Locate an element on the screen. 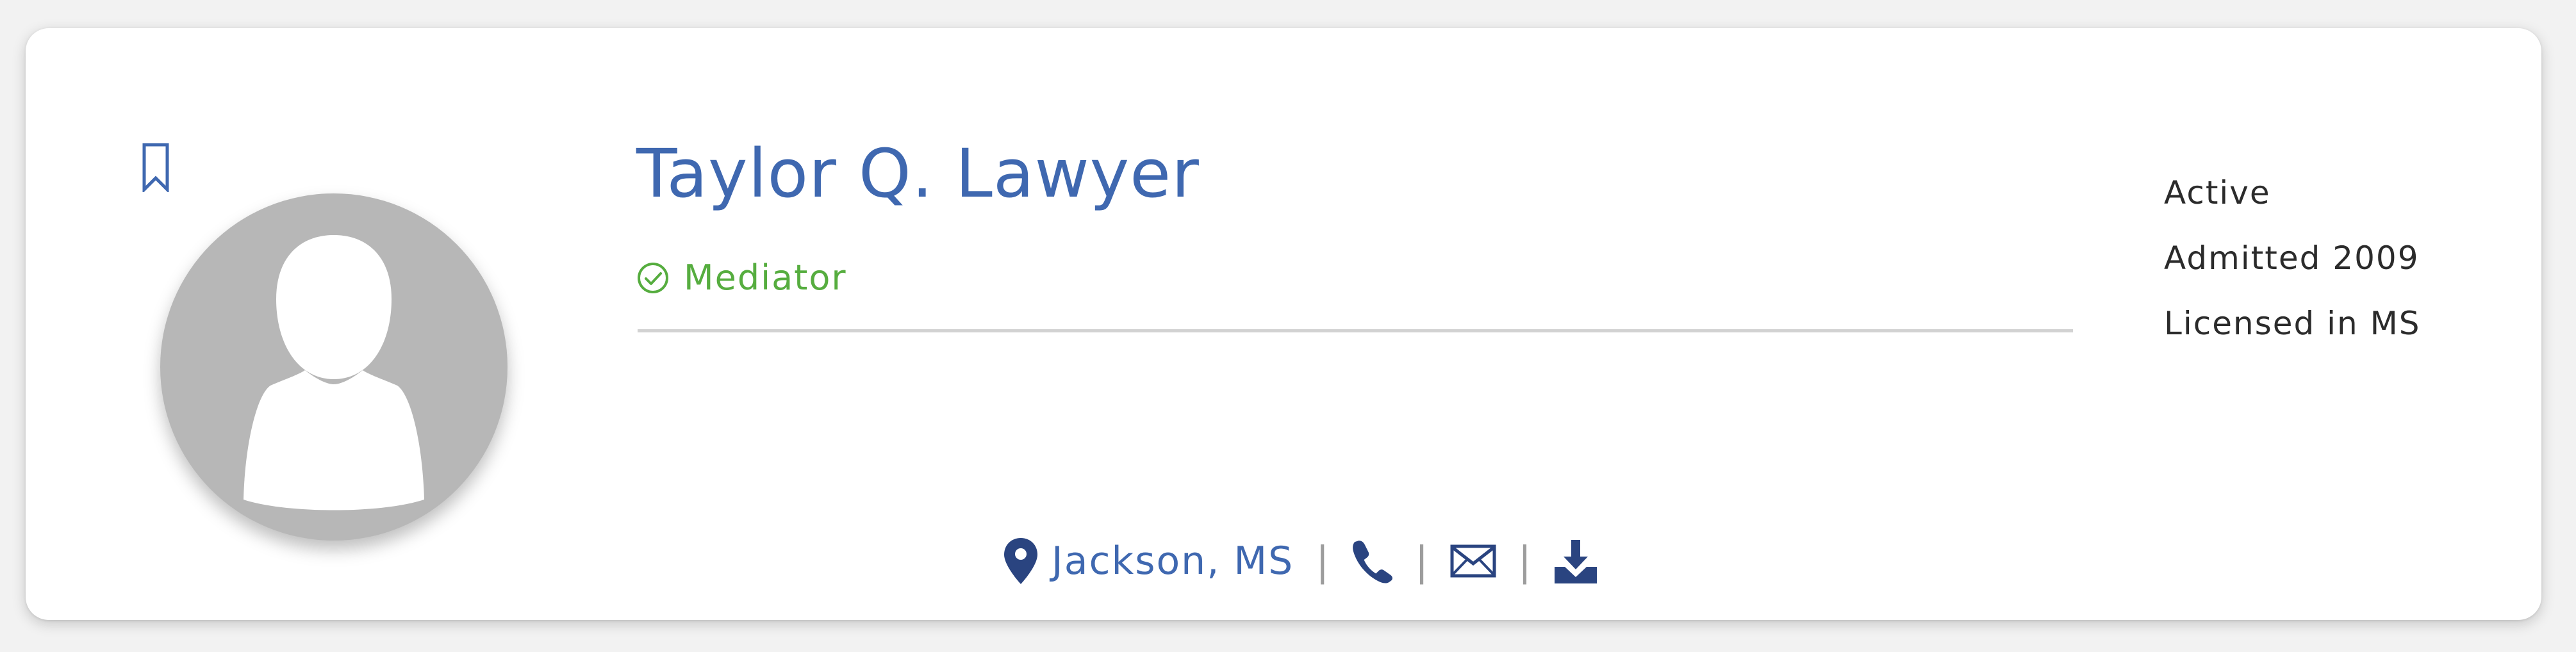 Image resolution: width=2576 pixels, height=652 pixels. phone-icon is located at coordinates (1373, 562).